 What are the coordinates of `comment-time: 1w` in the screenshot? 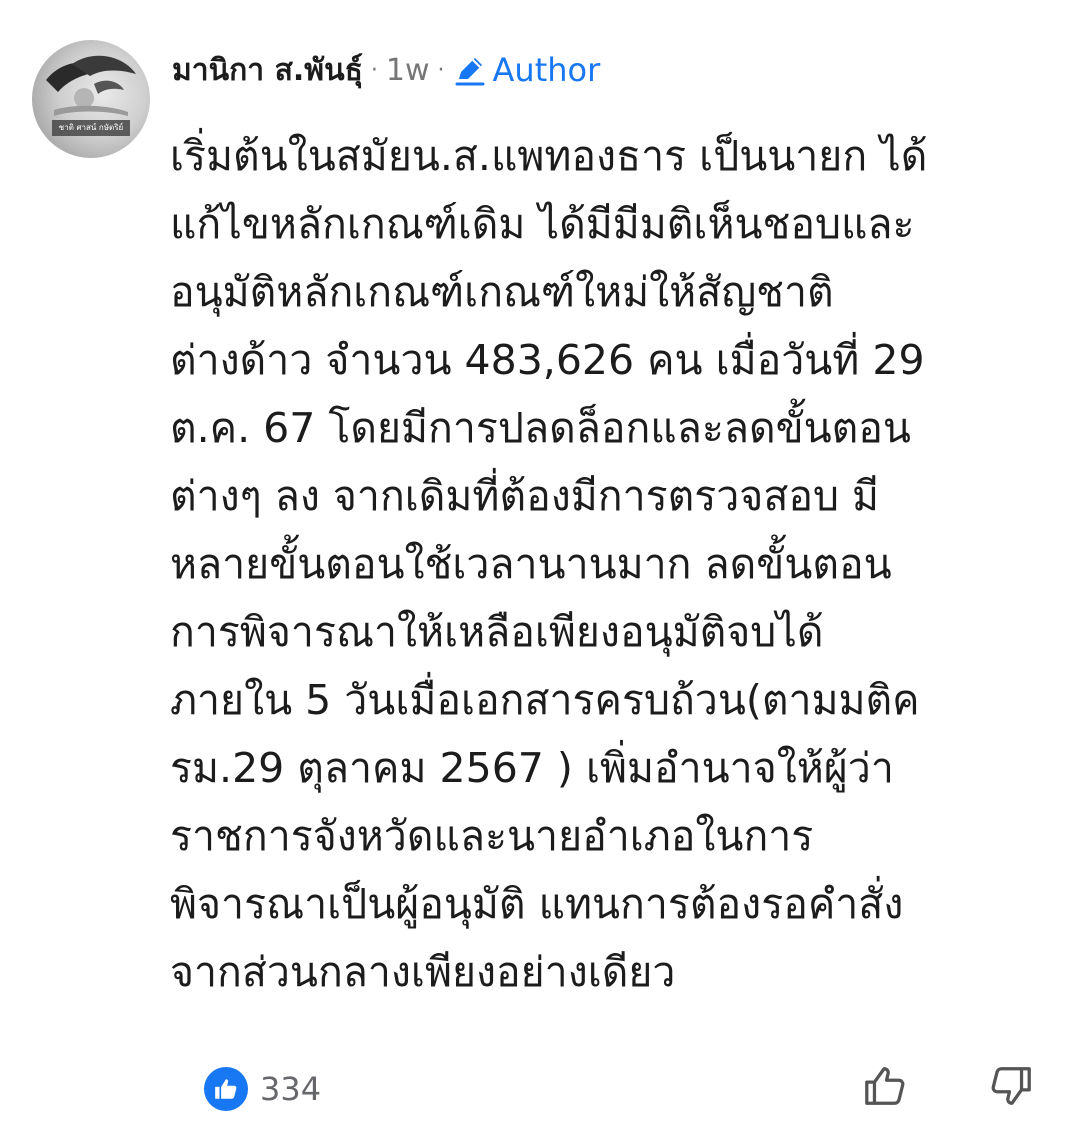 It's located at (408, 70).